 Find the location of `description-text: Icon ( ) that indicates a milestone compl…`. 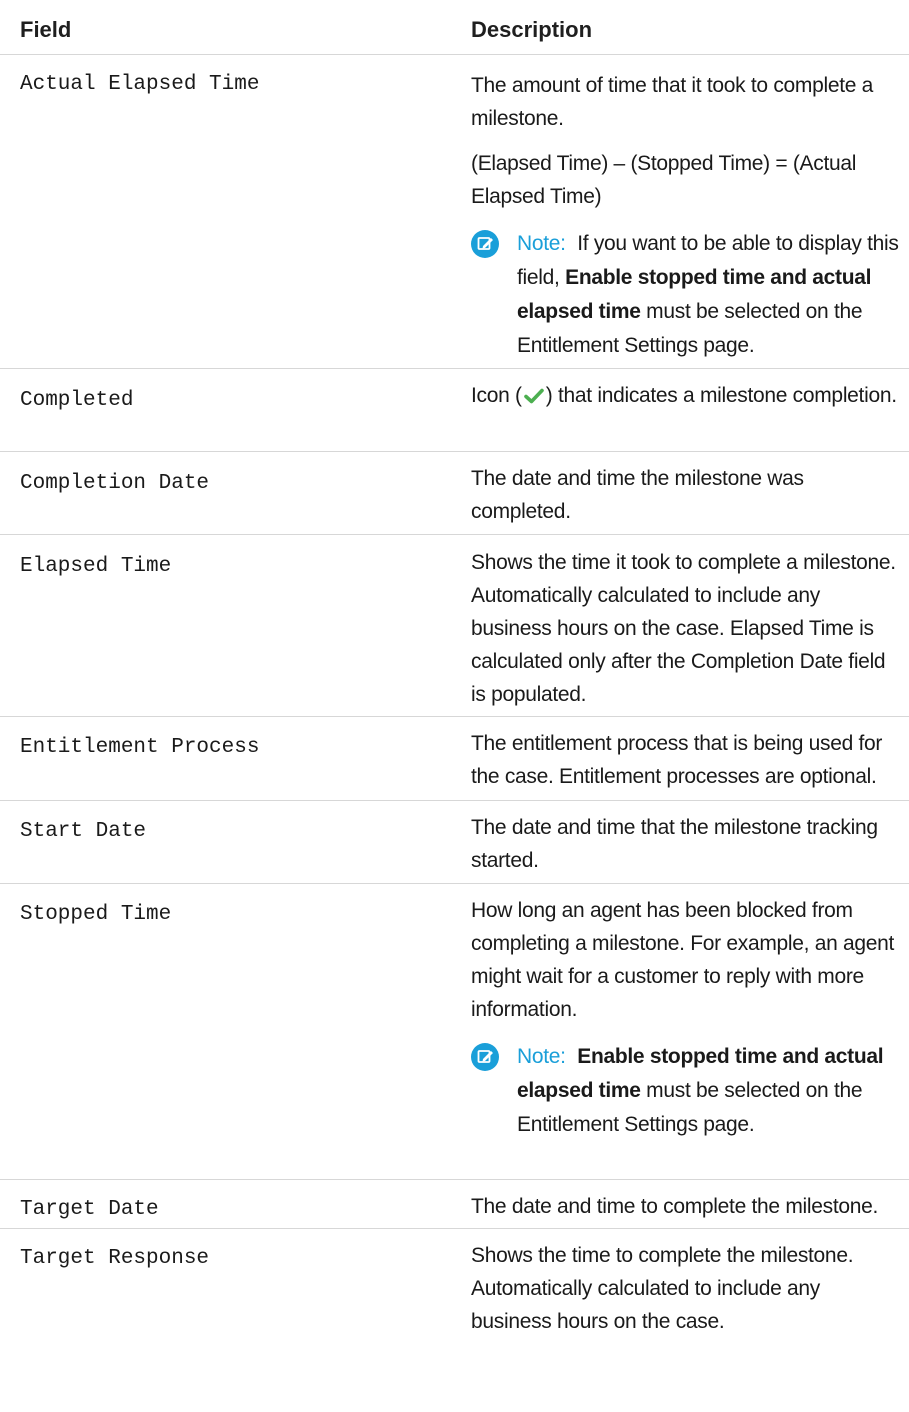

description-text: Icon ( ) that indicates a milestone compl… is located at coordinates (687, 396).